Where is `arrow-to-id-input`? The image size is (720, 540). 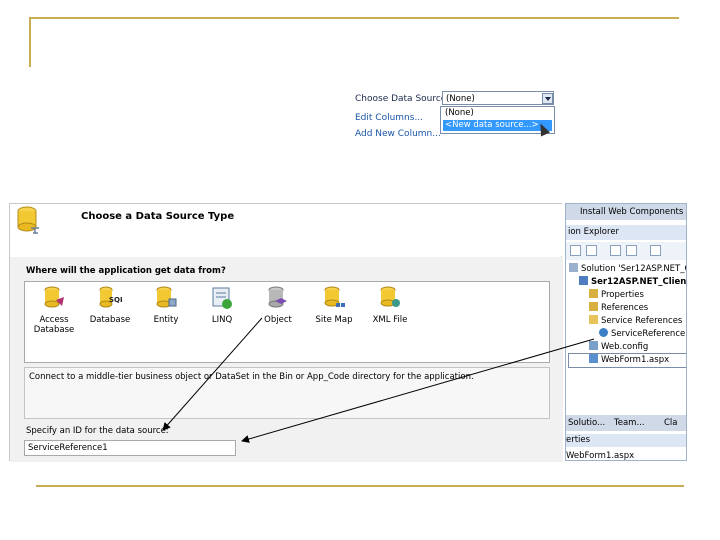 arrow-to-id-input is located at coordinates (418, 390).